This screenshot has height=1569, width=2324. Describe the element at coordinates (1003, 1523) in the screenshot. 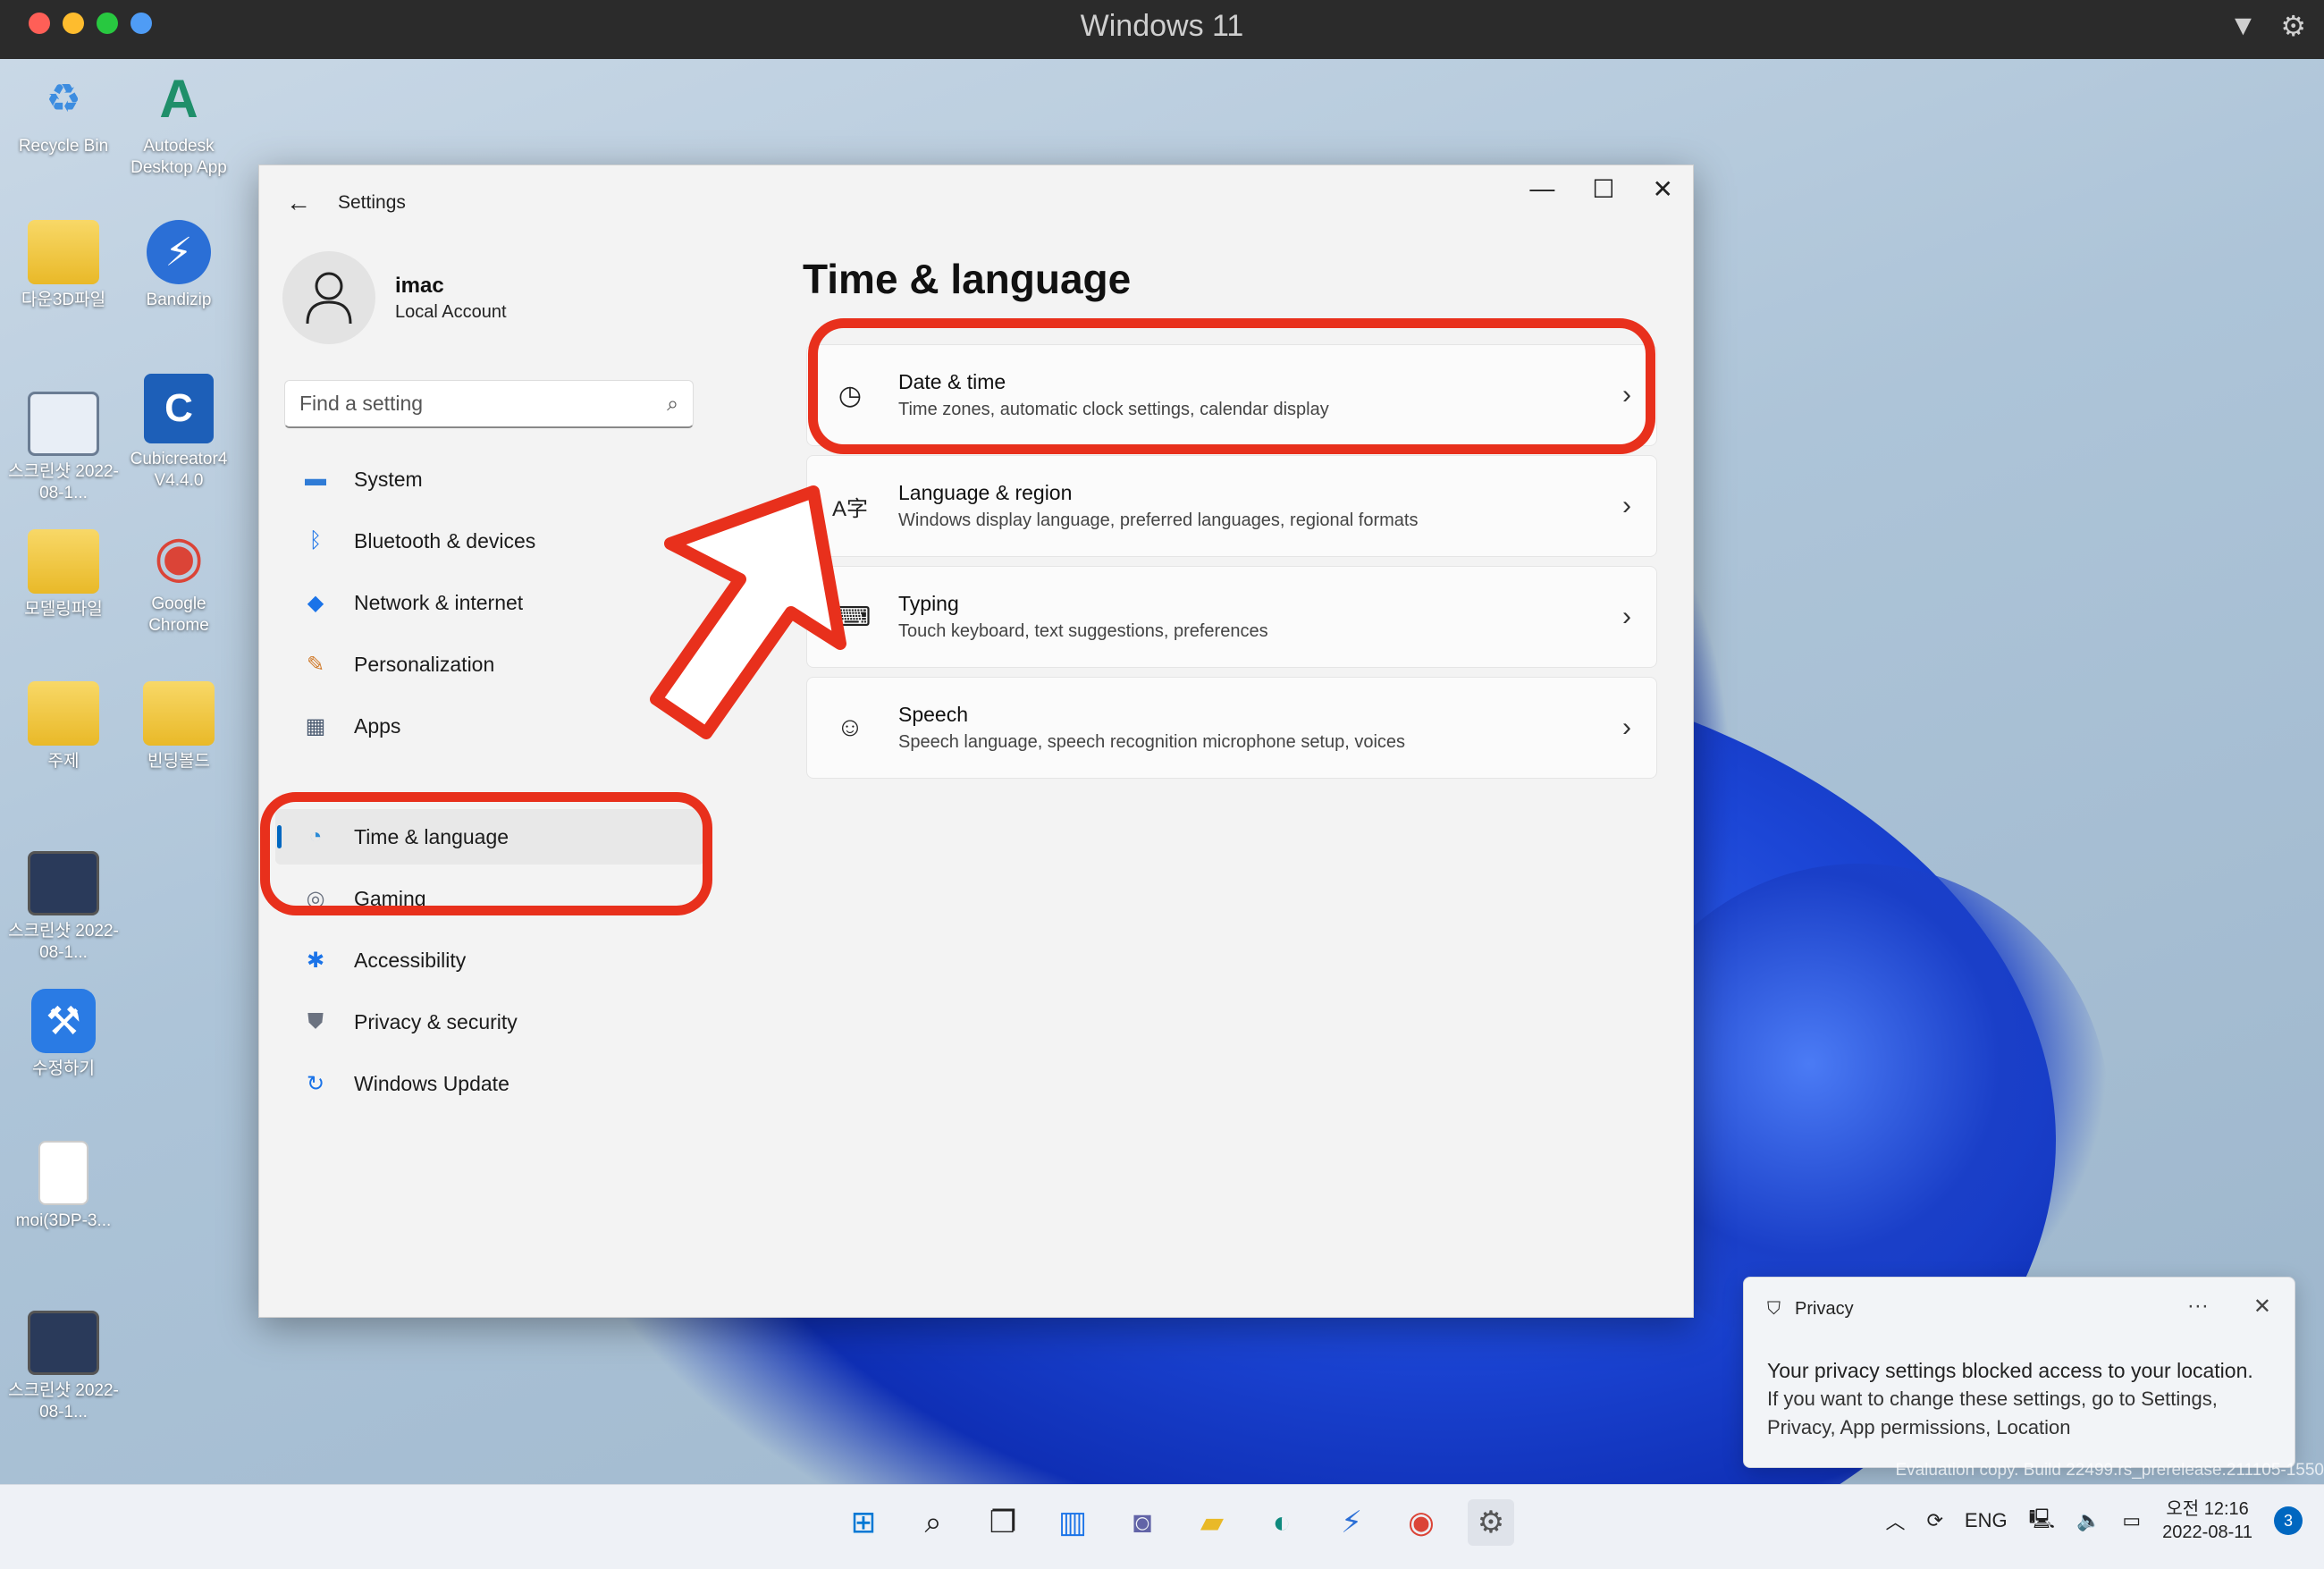

I see `task-view-icon: ❐` at that location.